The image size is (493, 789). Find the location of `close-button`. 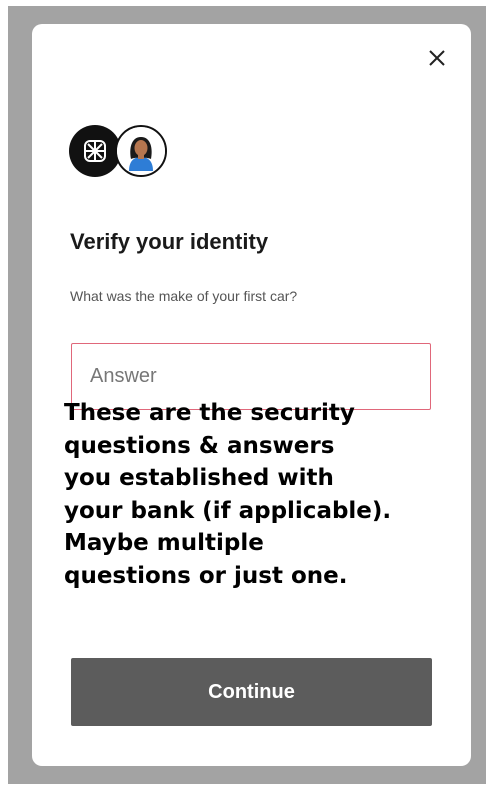

close-button is located at coordinates (437, 58).